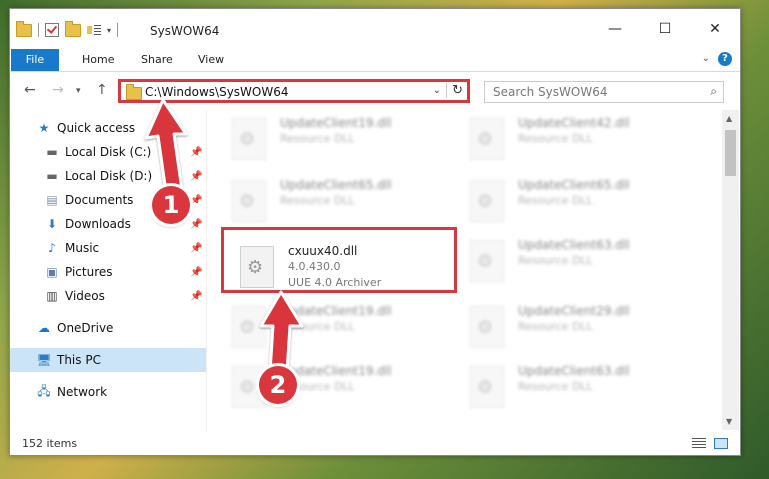  I want to click on picture-icon: ▣, so click(52, 272).